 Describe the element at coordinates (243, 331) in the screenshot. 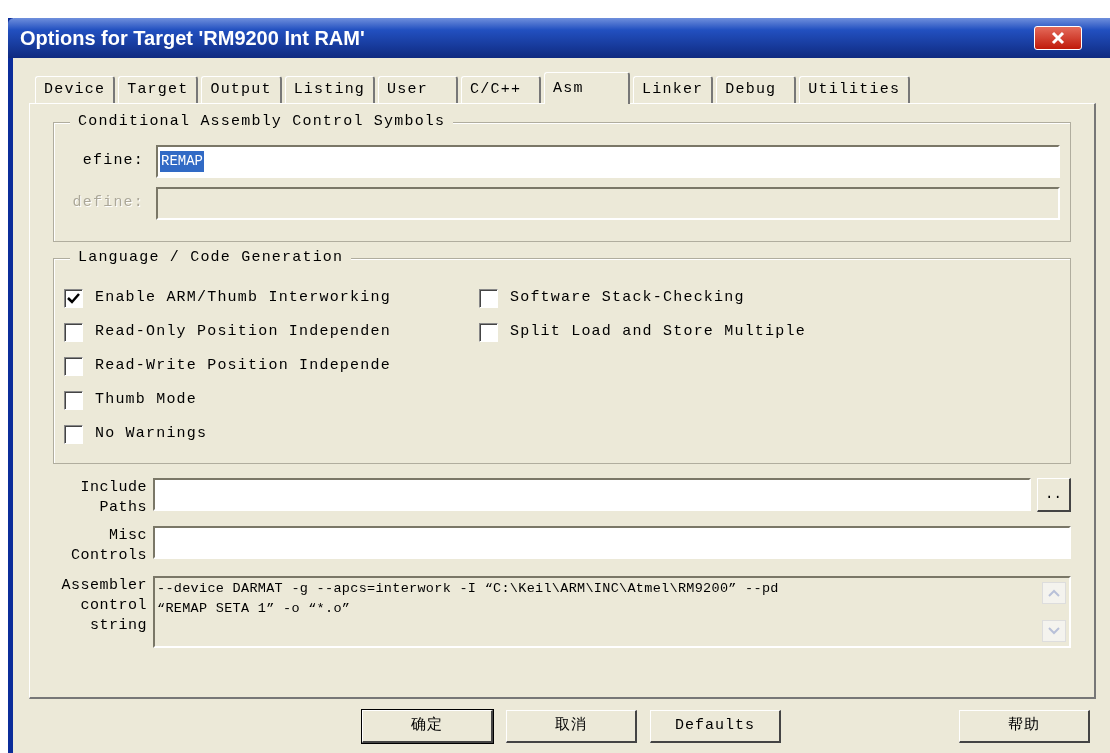

I see `checkbox-label: Read-Only Position Independen` at that location.